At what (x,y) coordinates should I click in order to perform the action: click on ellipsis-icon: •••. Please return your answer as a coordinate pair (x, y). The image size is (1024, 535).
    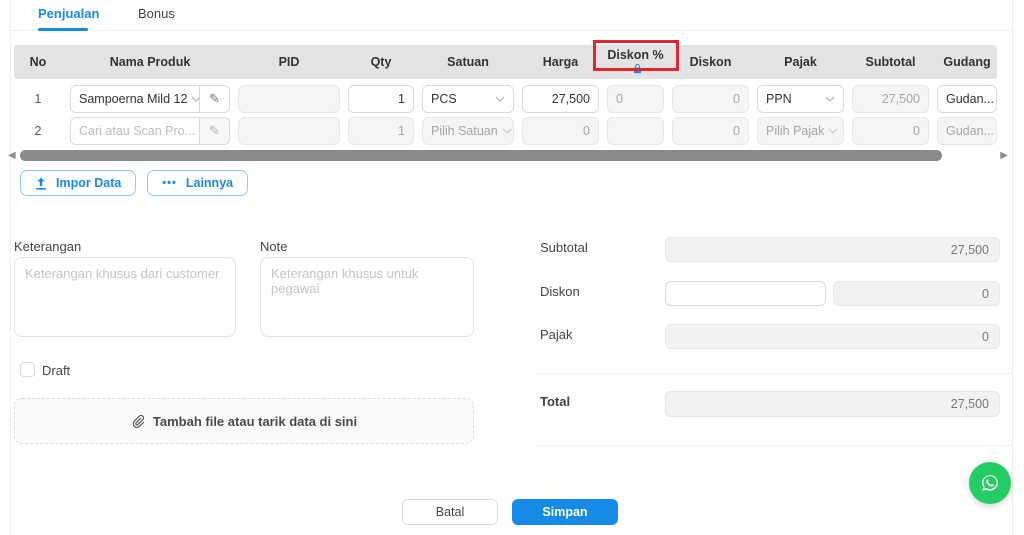
    Looking at the image, I should click on (169, 183).